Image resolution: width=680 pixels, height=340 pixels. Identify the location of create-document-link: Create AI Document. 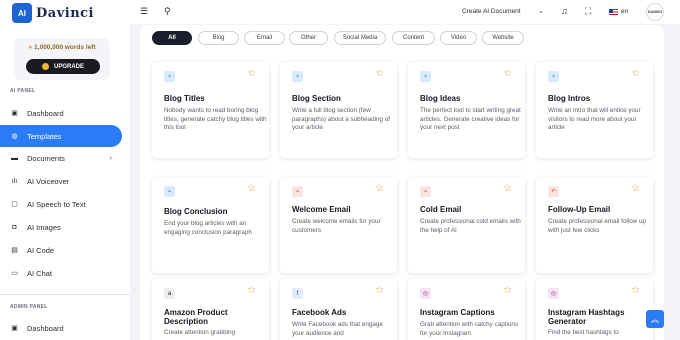
(491, 11).